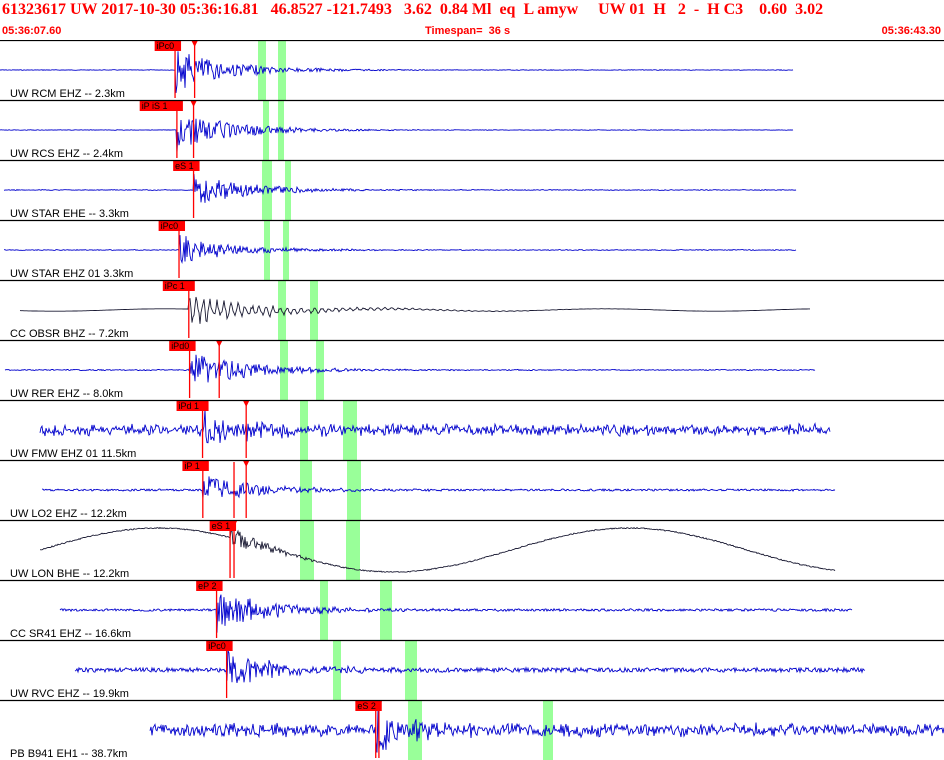 The image size is (944, 760). What do you see at coordinates (68, 754) in the screenshot?
I see `station-label: PB B941 EH1 -- 38.7km` at bounding box center [68, 754].